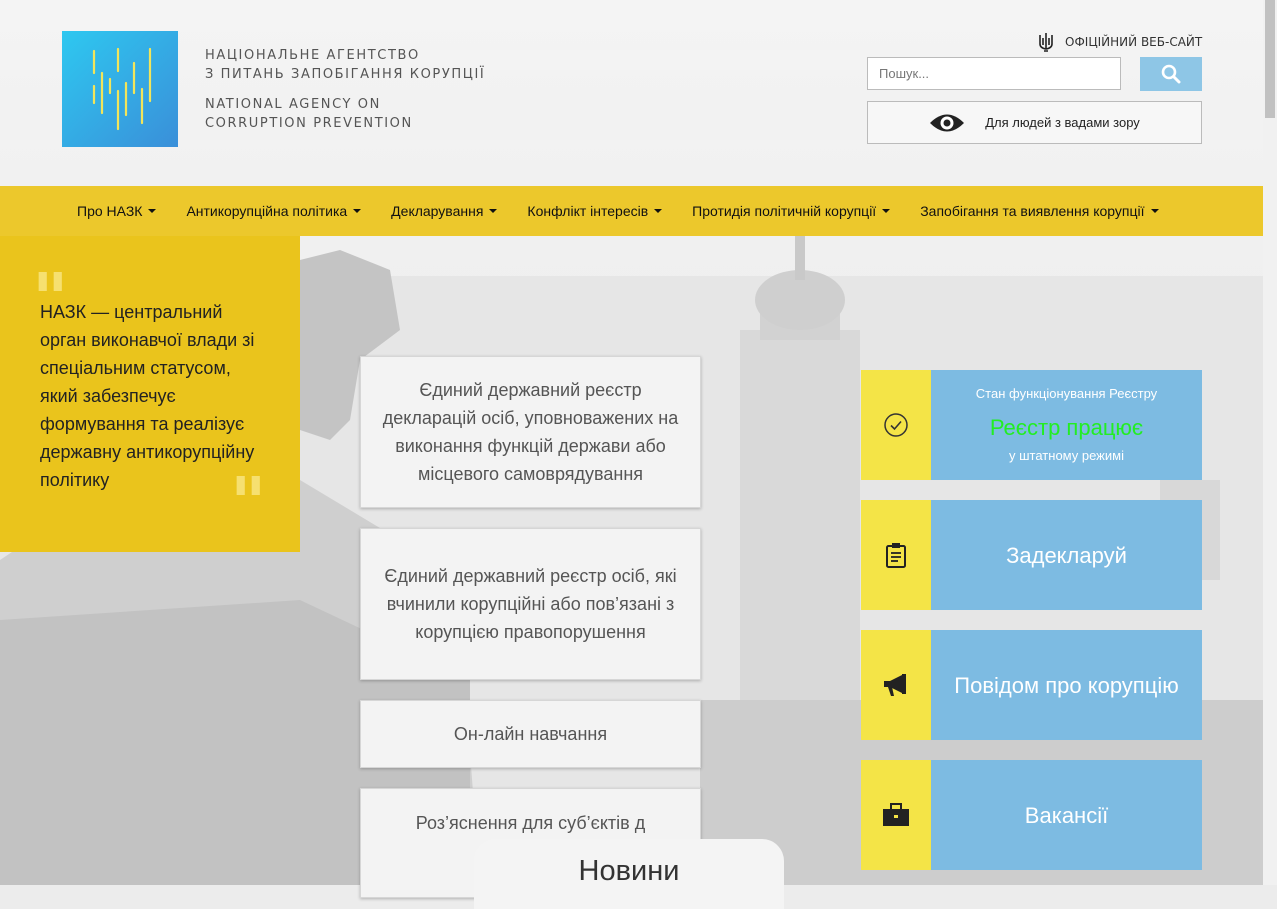 The image size is (1277, 909). What do you see at coordinates (784, 211) in the screenshot?
I see `nav-label: Протидія політичній корупції` at bounding box center [784, 211].